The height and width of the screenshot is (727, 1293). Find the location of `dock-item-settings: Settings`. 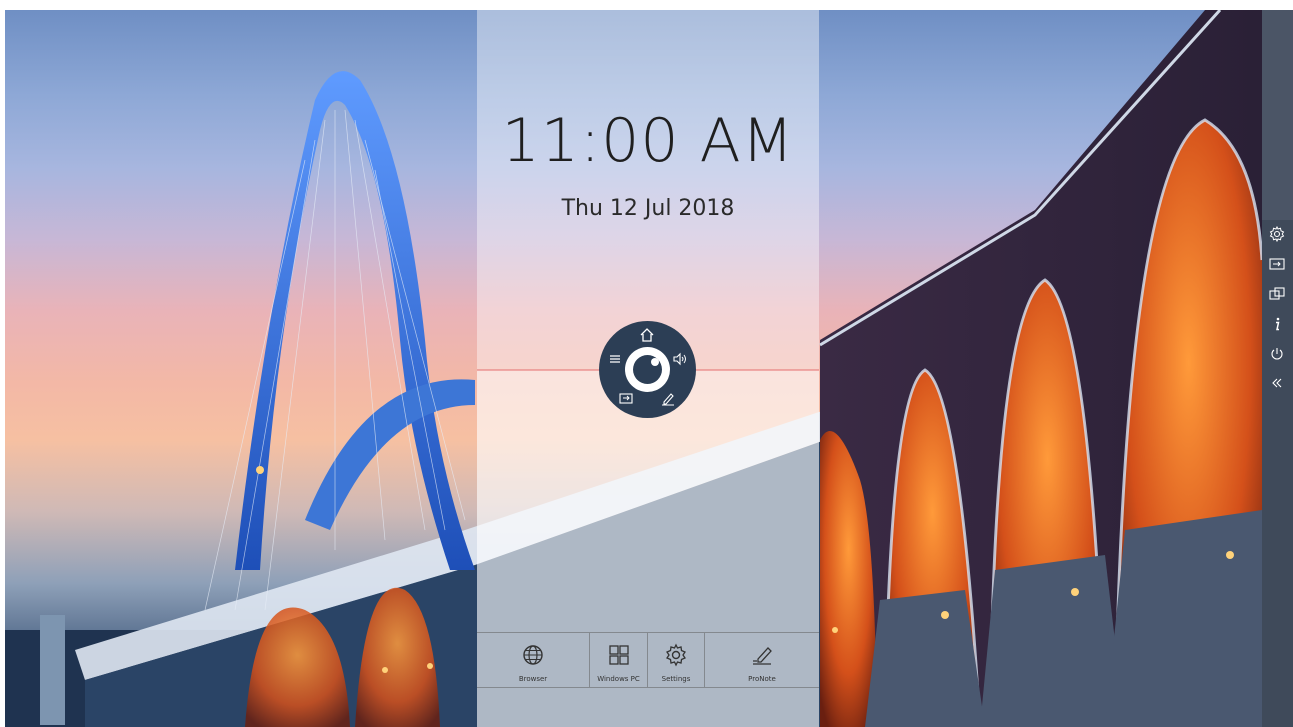

dock-item-settings: Settings is located at coordinates (676, 660).